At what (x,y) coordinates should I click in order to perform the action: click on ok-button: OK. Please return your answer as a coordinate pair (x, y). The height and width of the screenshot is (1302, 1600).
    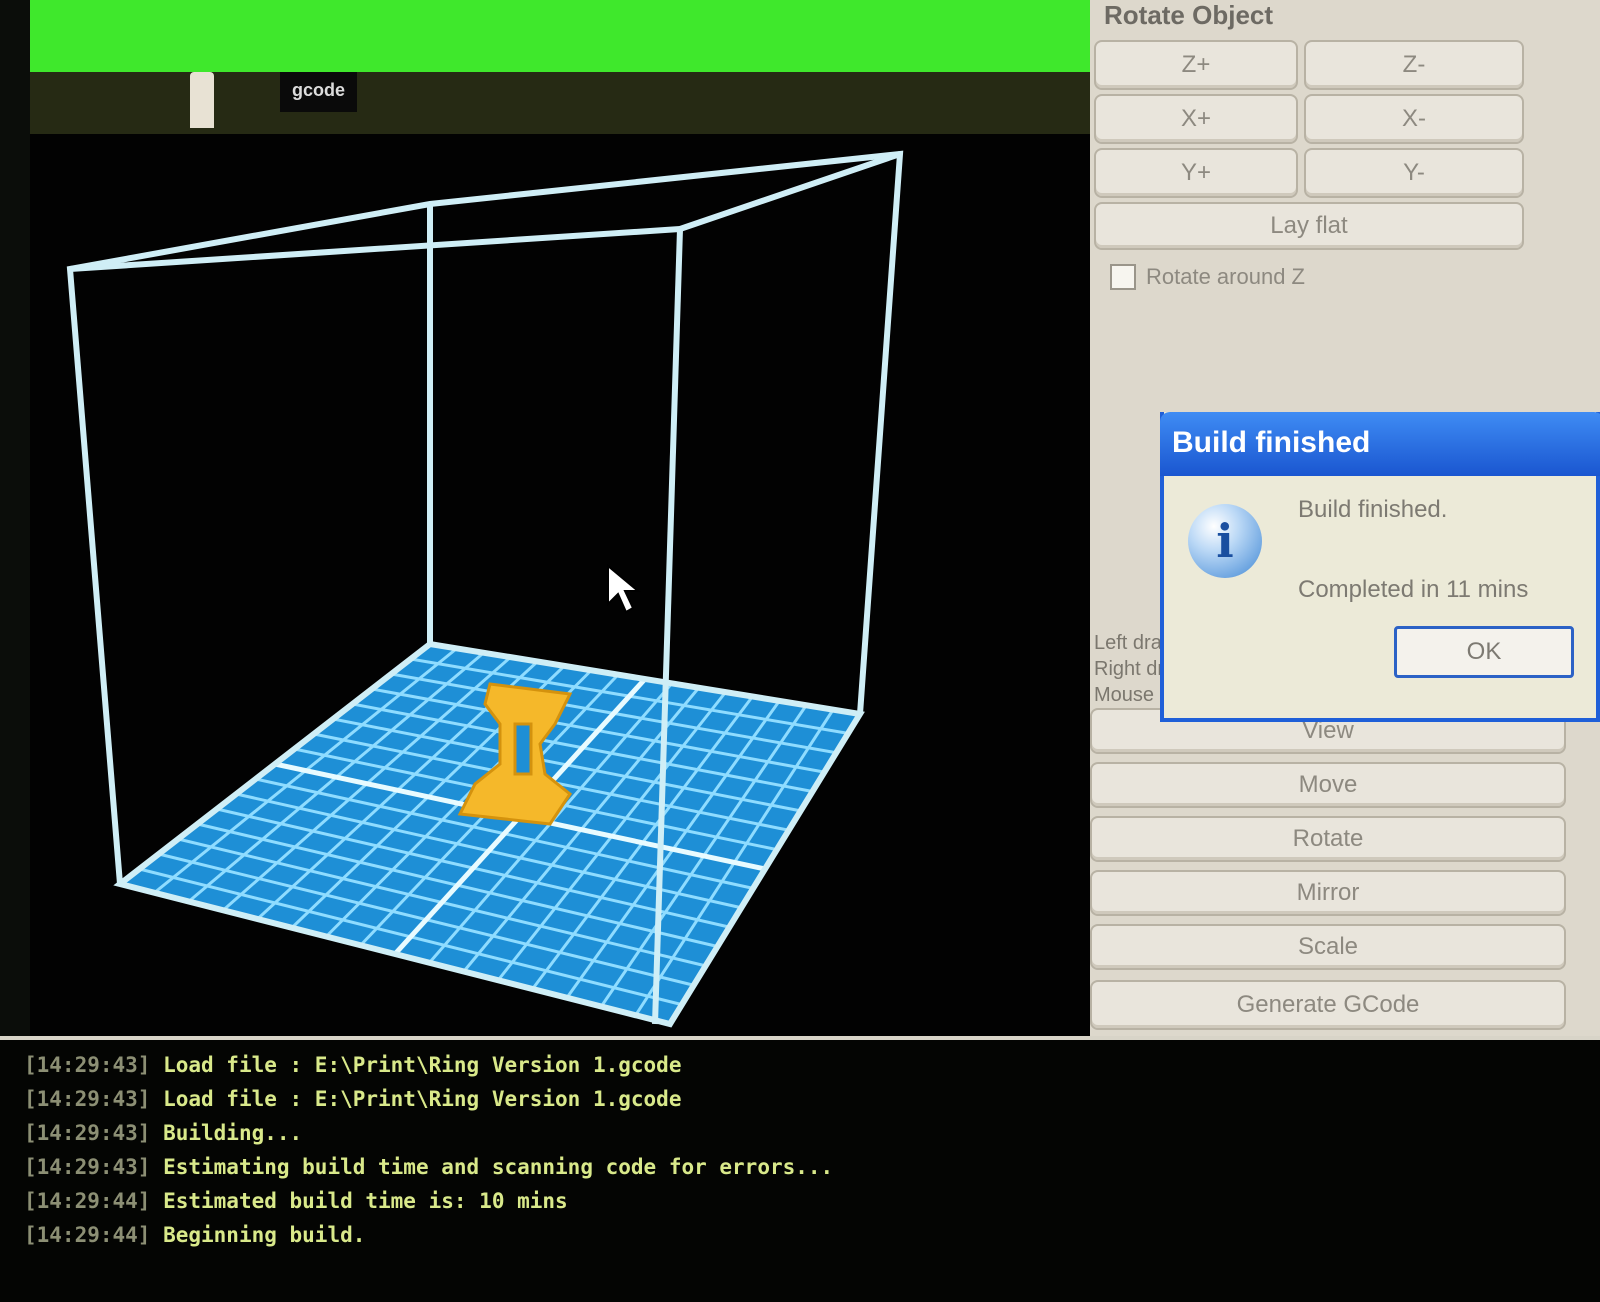
    Looking at the image, I should click on (1484, 652).